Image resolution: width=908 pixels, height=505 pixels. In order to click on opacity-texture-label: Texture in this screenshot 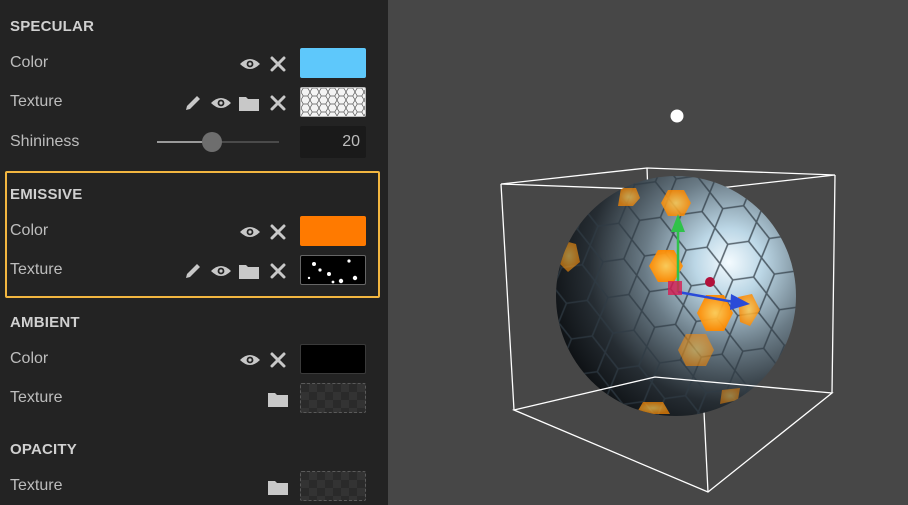, I will do `click(36, 485)`.